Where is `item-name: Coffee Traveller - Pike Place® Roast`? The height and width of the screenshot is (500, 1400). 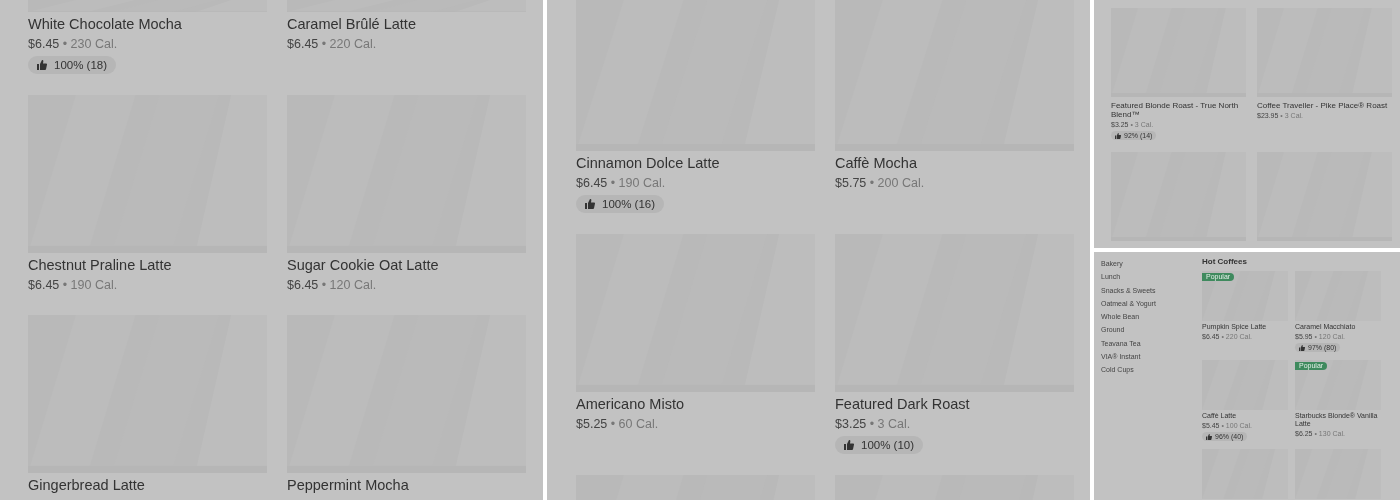
item-name: Coffee Traveller - Pike Place® Roast is located at coordinates (1322, 105).